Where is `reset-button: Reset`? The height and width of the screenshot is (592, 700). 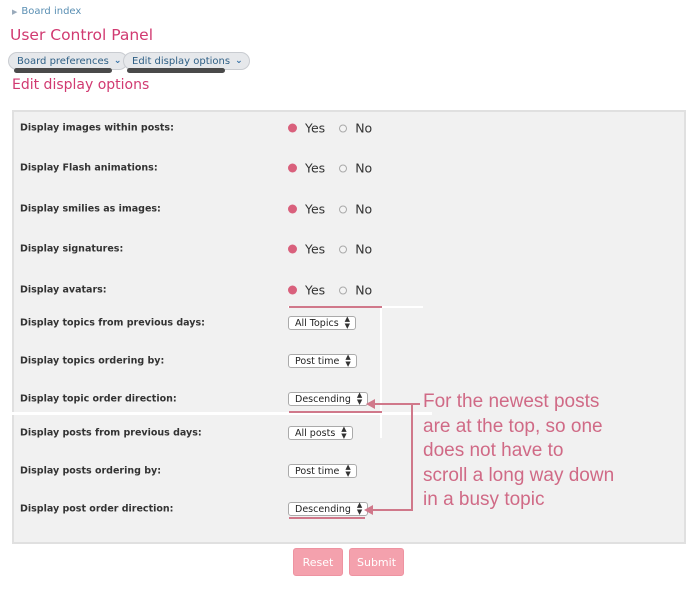
reset-button: Reset is located at coordinates (318, 562).